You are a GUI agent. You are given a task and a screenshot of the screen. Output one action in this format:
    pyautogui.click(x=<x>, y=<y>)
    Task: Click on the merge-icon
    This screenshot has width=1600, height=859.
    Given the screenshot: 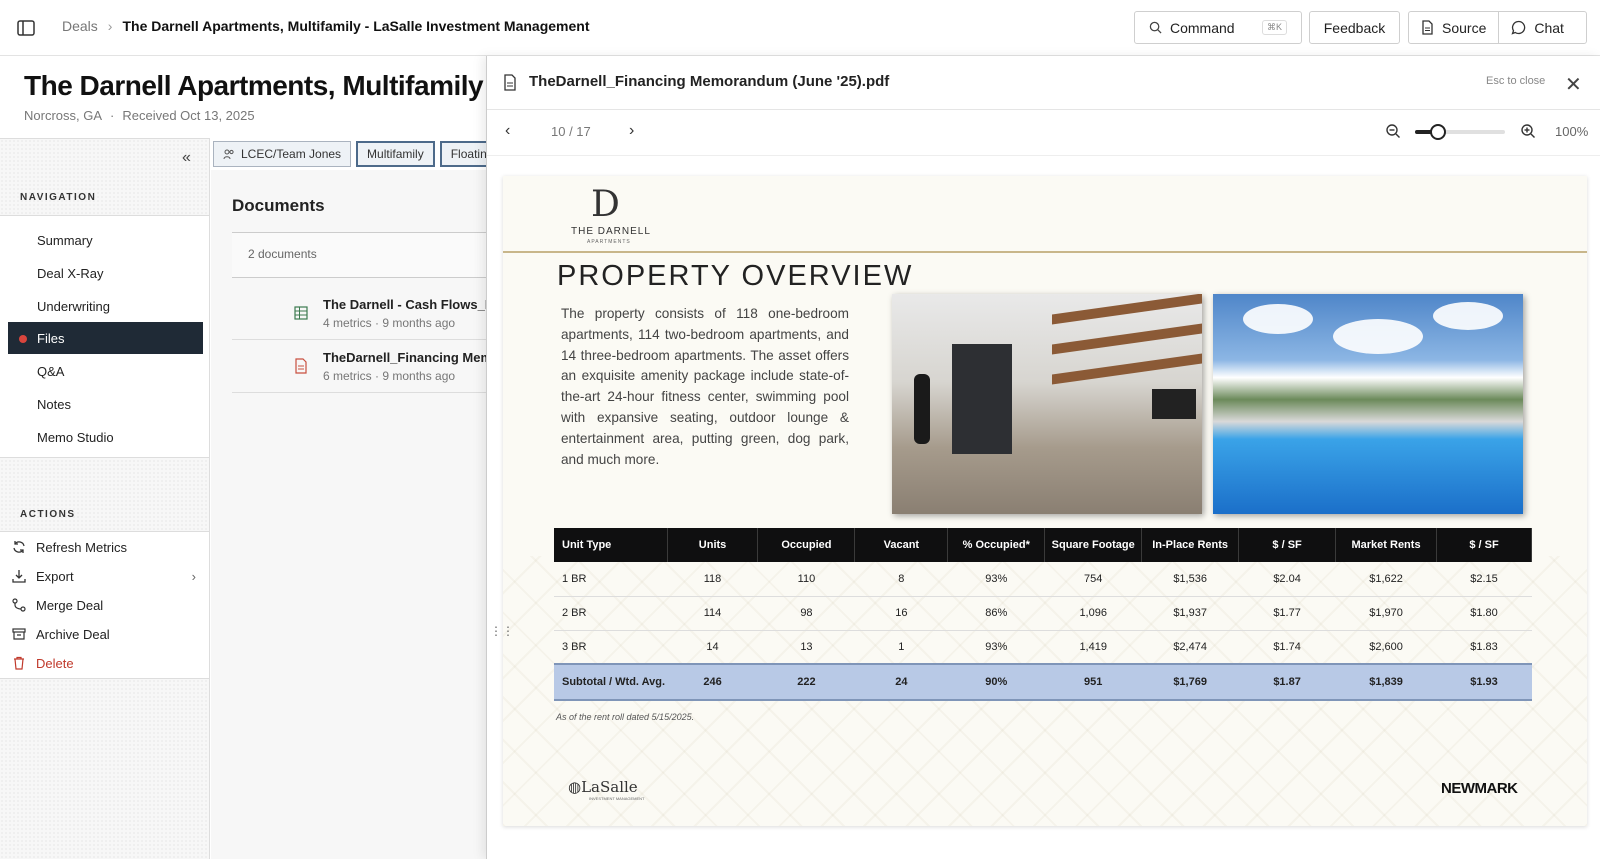 What is the action you would take?
    pyautogui.click(x=19, y=605)
    